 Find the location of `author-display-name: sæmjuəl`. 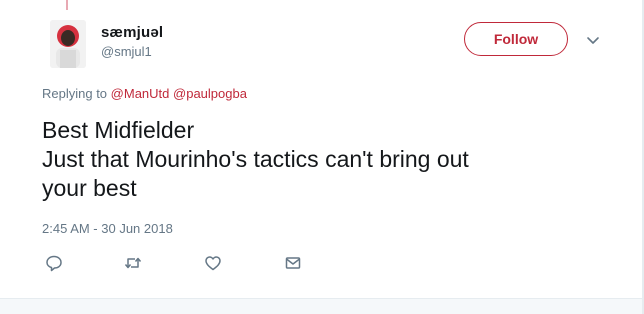

author-display-name: sæmjuəl is located at coordinates (132, 32).